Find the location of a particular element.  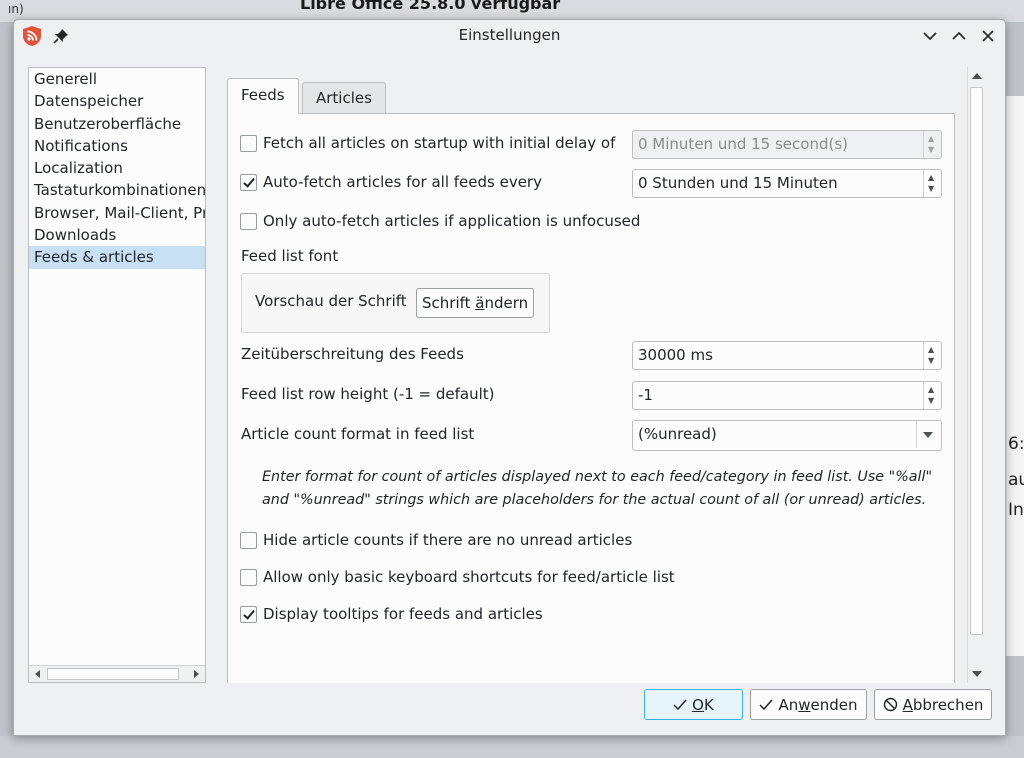

sidebar-item-user-interface: Benutzeroberfläche is located at coordinates (117, 124).